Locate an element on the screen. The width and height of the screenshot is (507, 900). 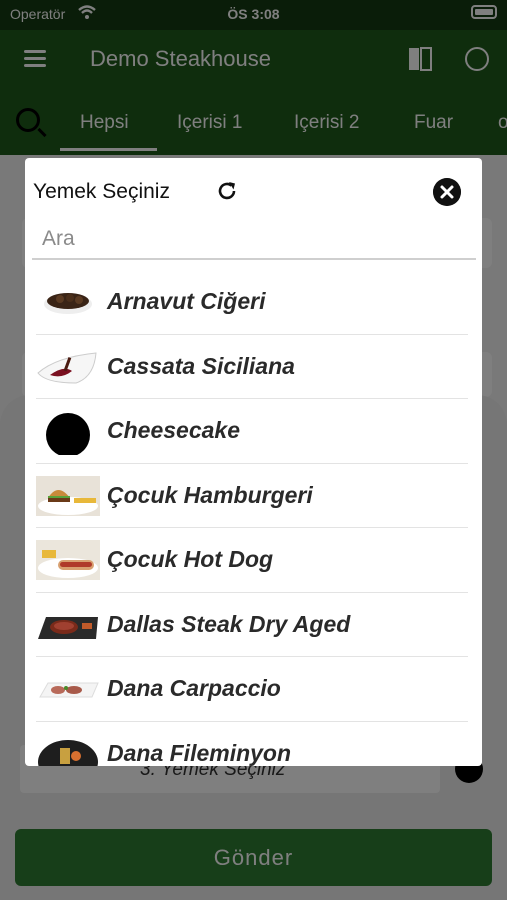
refresh-icon is located at coordinates (227, 191).